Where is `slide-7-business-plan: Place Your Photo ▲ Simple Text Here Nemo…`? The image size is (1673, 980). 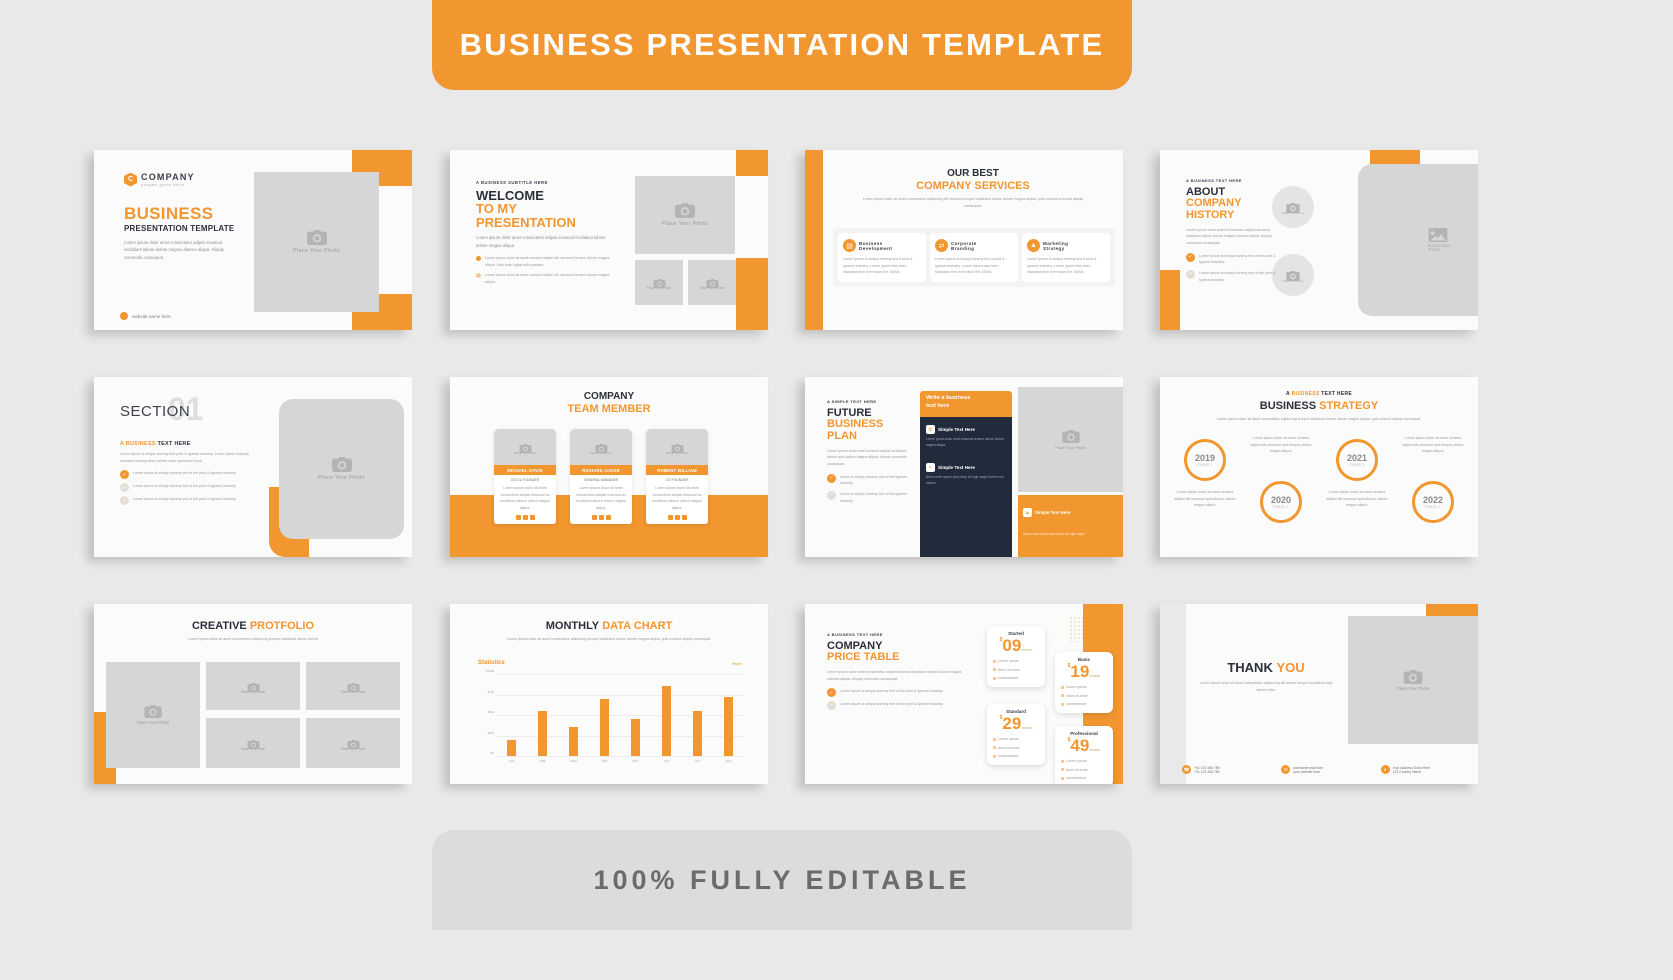
slide-7-business-plan: Place Your Photo ▲ Simple Text Here Nemo… is located at coordinates (964, 467).